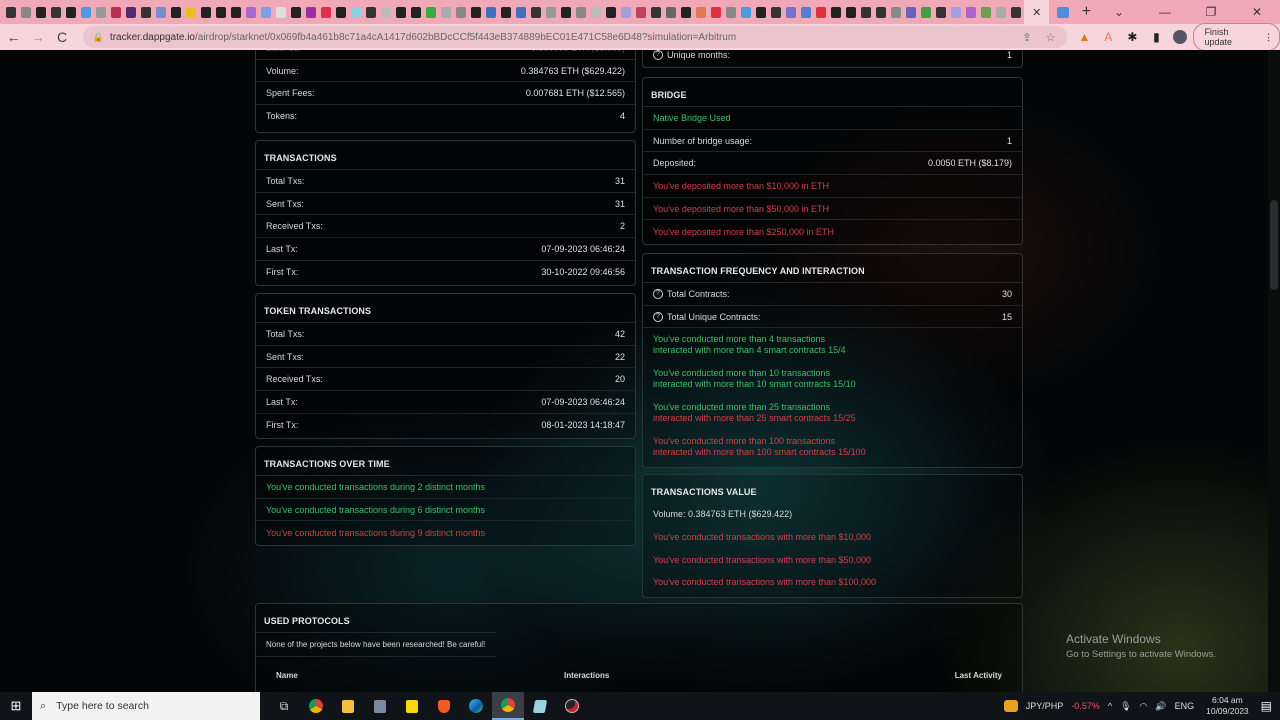 The image size is (1280, 720). I want to click on language-indicator: ENG, so click(1185, 706).